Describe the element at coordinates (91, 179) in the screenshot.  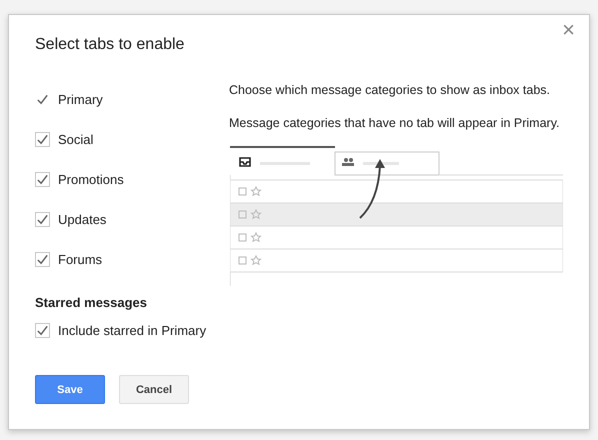
I see `category-label: Promotions` at that location.